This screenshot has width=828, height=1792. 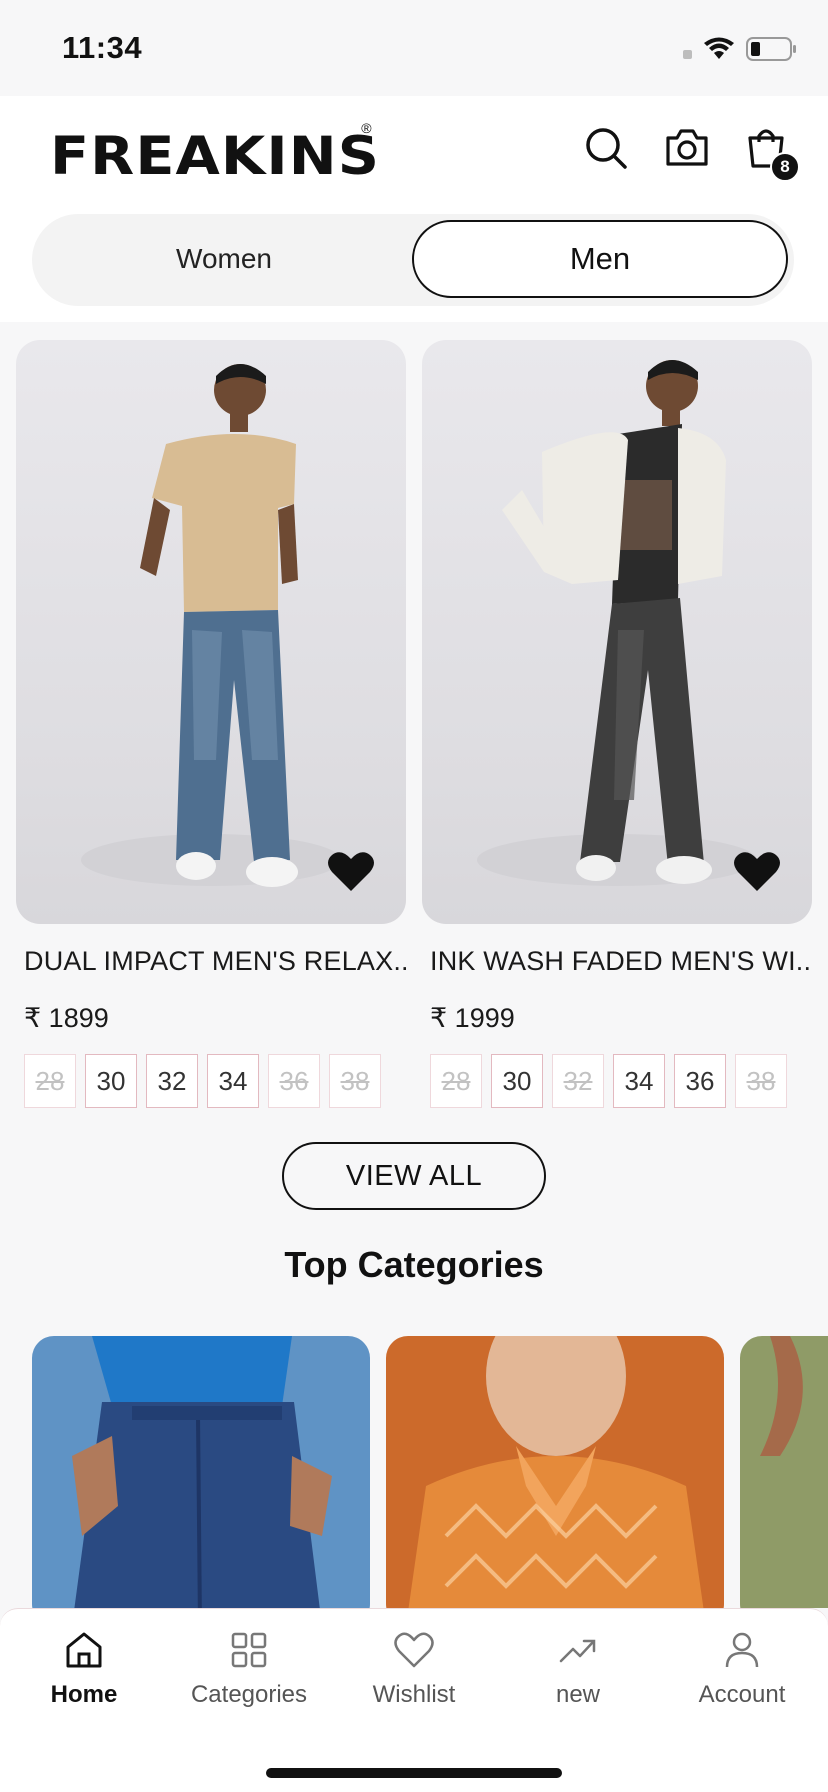 What do you see at coordinates (414, 1694) in the screenshot?
I see `nav-wishlist-label: Wishlist` at bounding box center [414, 1694].